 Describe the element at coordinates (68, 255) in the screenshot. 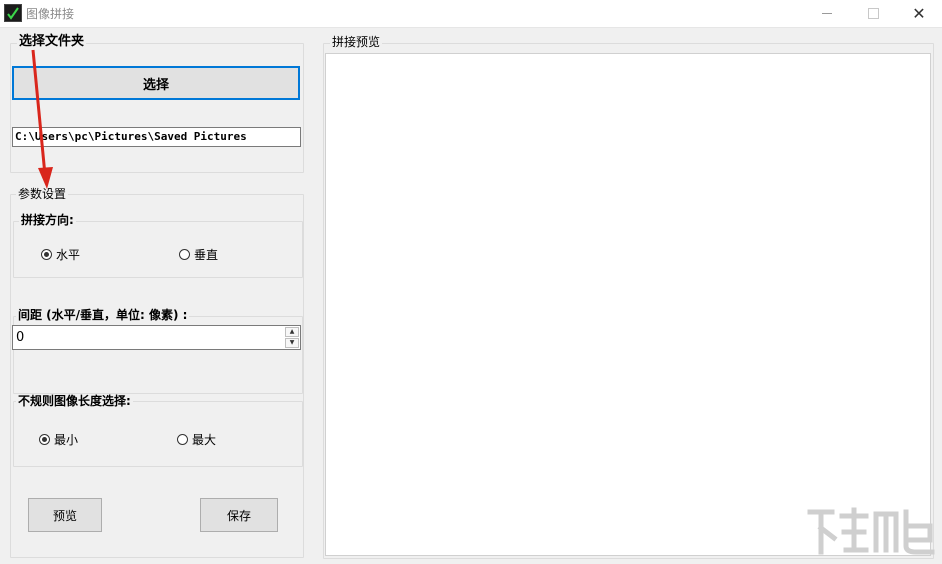

I see `radio-label: 水平` at that location.